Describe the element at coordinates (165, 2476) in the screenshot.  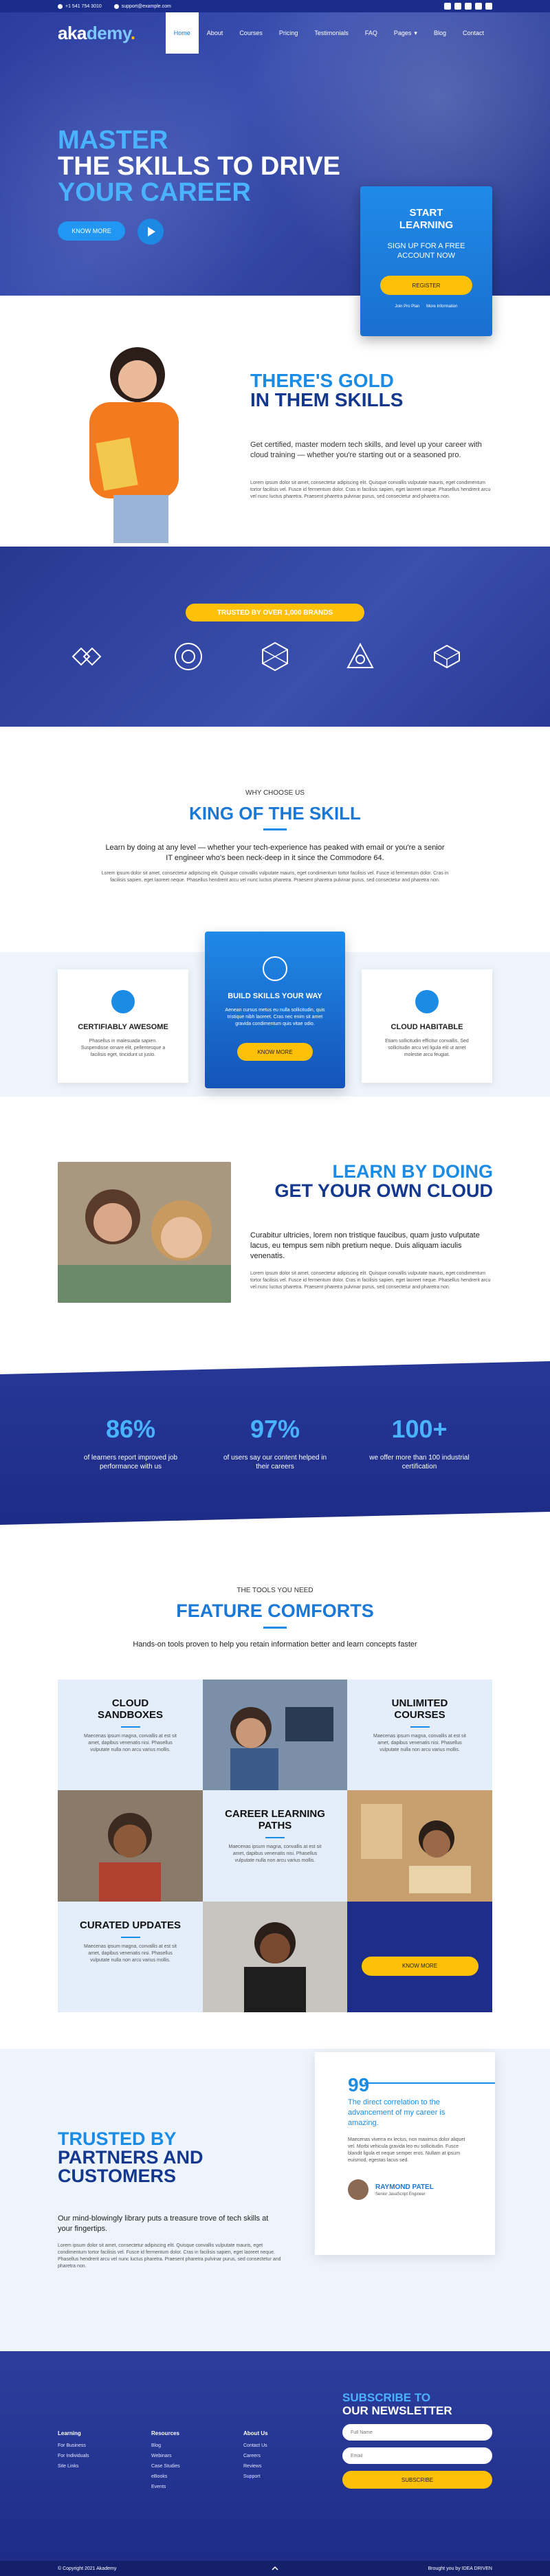
I see `footer-link: eBooks` at that location.